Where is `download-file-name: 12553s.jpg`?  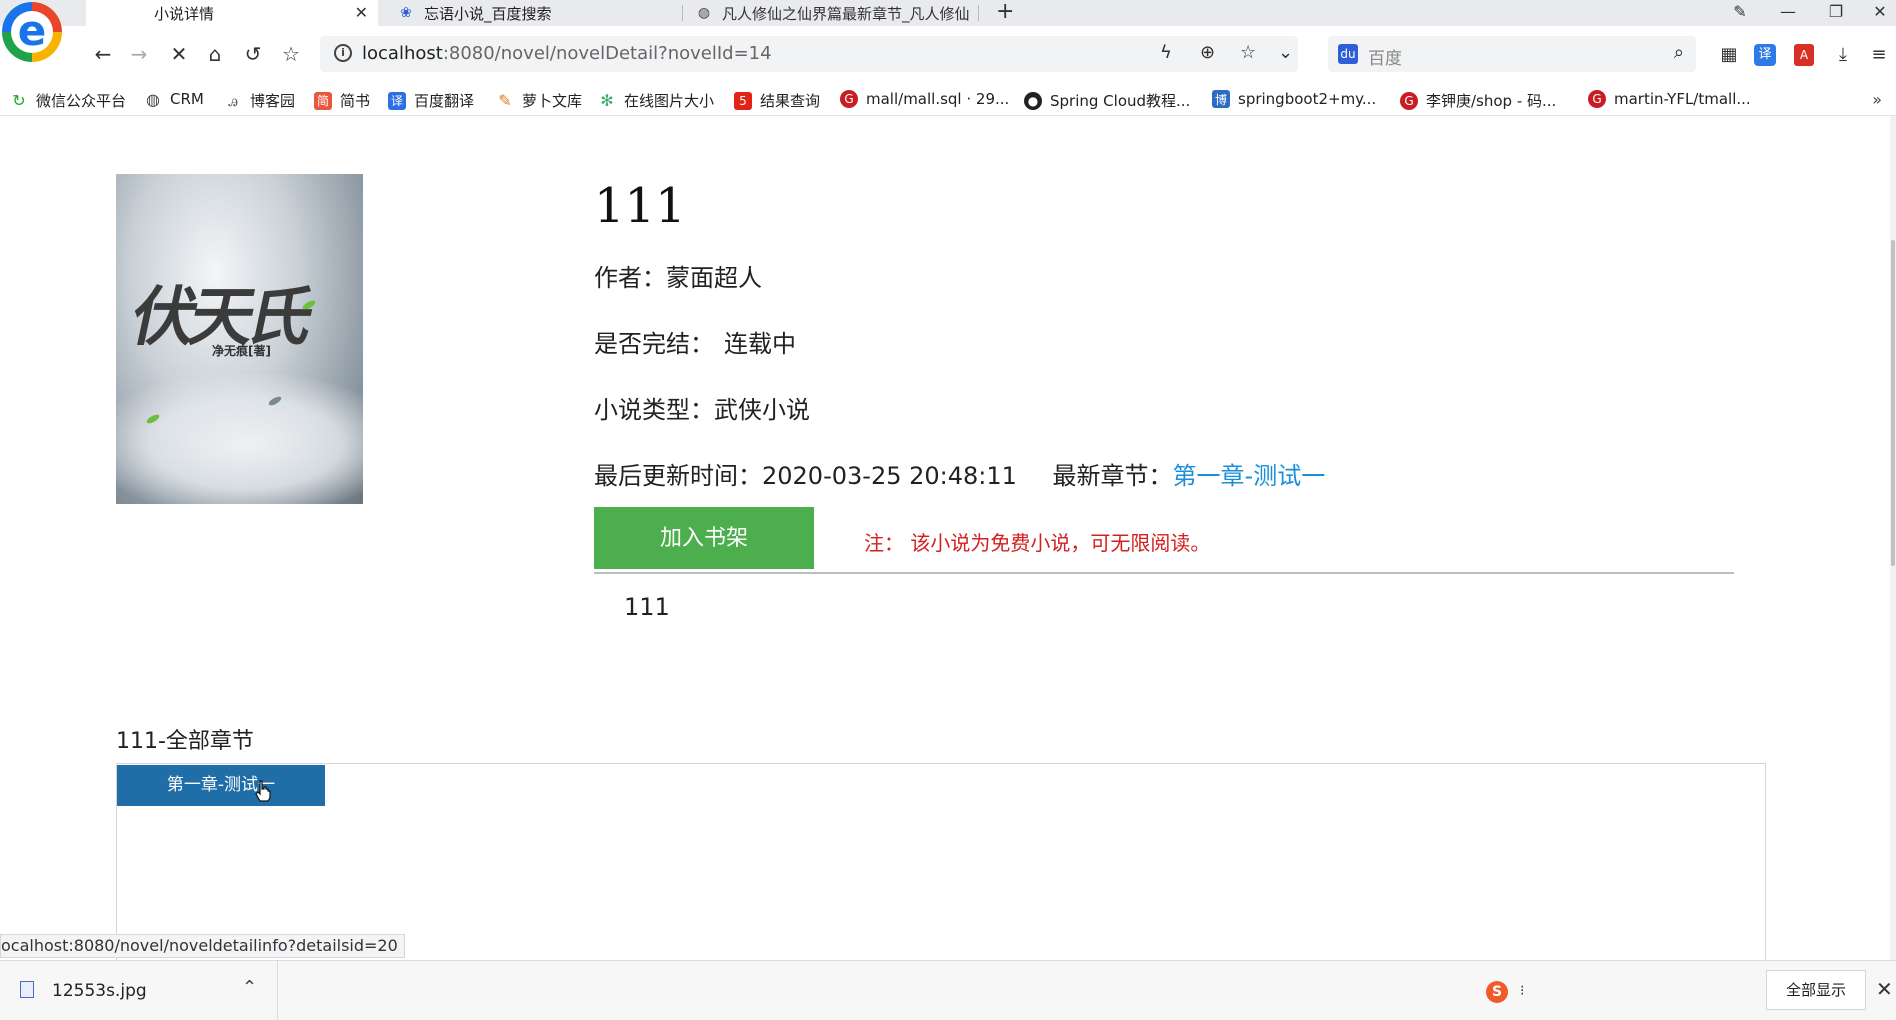 download-file-name: 12553s.jpg is located at coordinates (99, 991).